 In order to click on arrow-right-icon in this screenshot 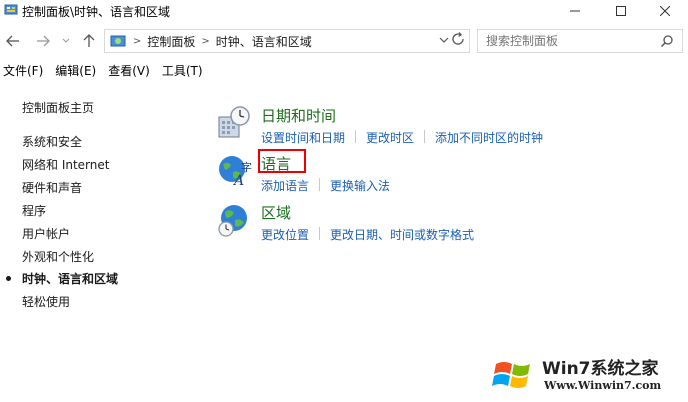, I will do `click(43, 41)`.